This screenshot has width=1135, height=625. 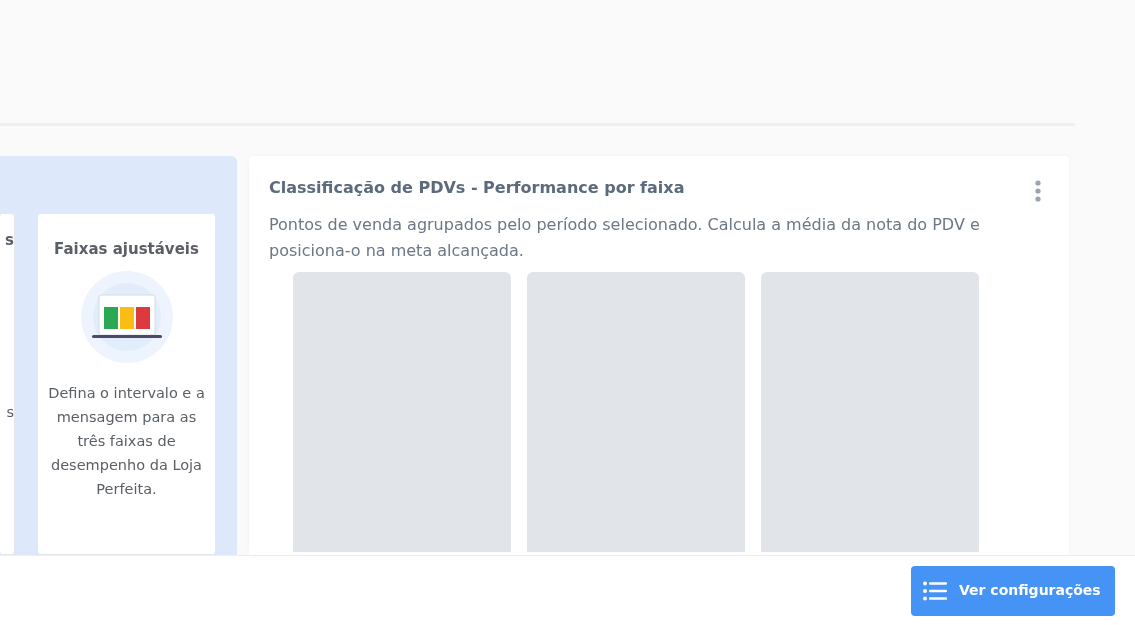 What do you see at coordinates (477, 188) in the screenshot?
I see `card-title: Classificação de PDVs - Performance por faixa` at bounding box center [477, 188].